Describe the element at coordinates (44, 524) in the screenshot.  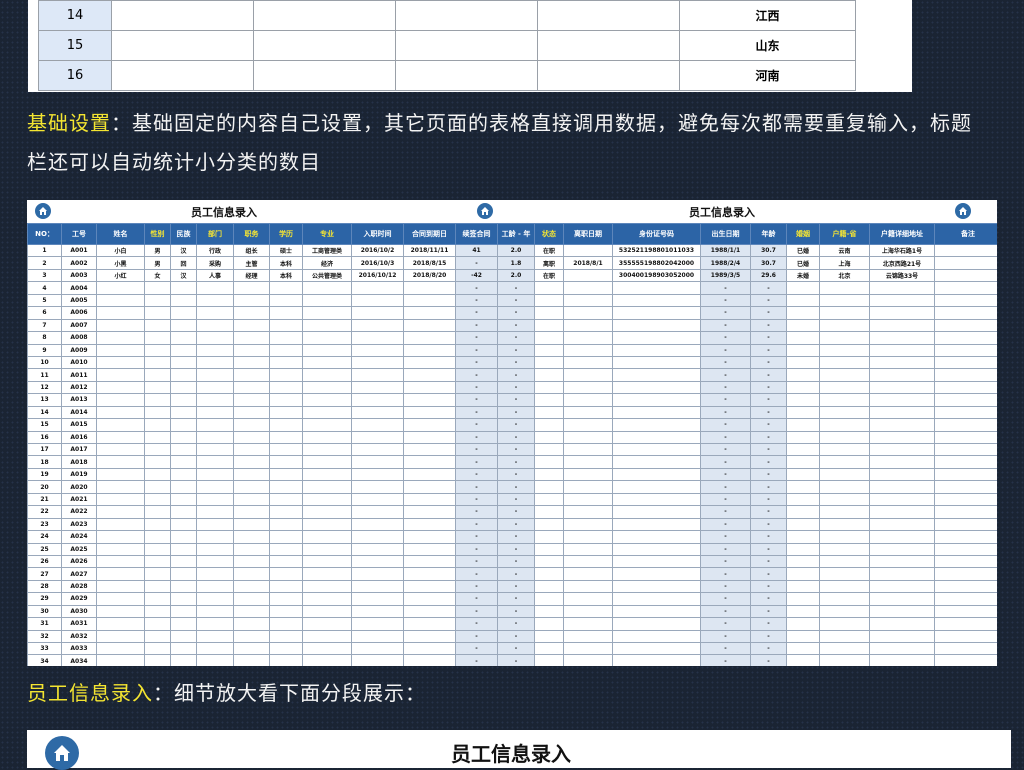
I see `table-cell: 23` at that location.